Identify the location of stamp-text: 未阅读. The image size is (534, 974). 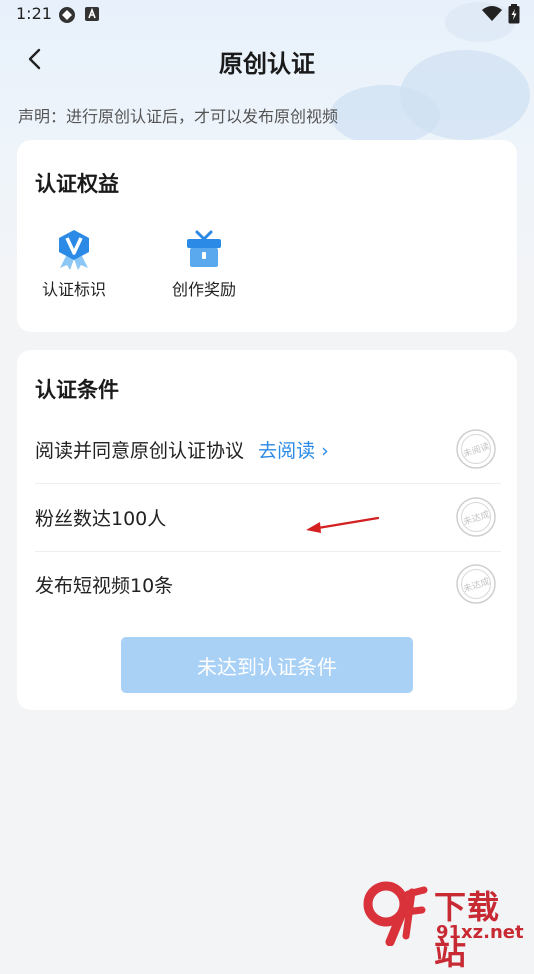
(476, 450).